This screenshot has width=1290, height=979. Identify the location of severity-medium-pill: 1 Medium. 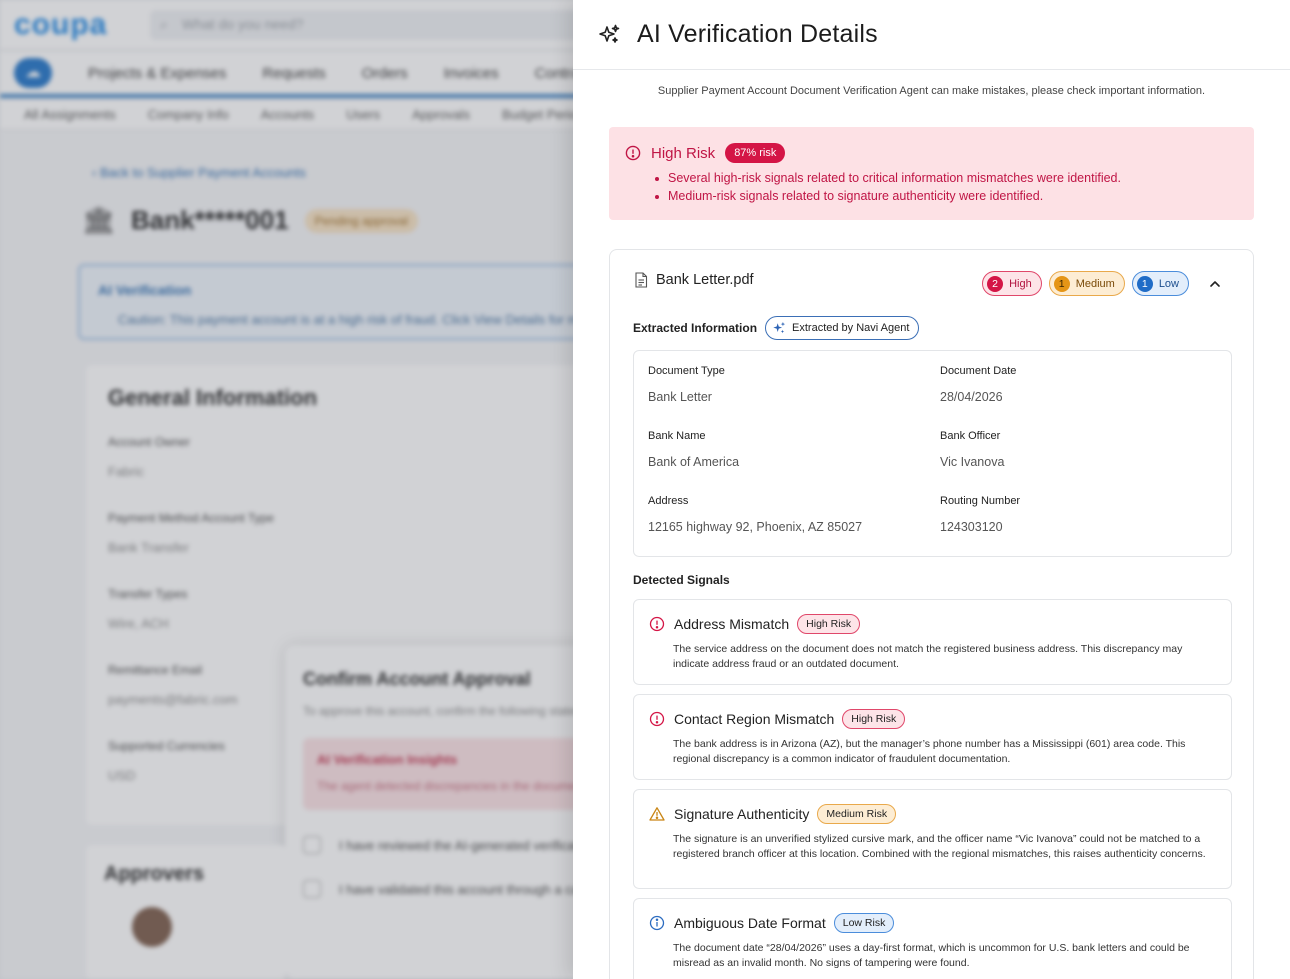
(1086, 283).